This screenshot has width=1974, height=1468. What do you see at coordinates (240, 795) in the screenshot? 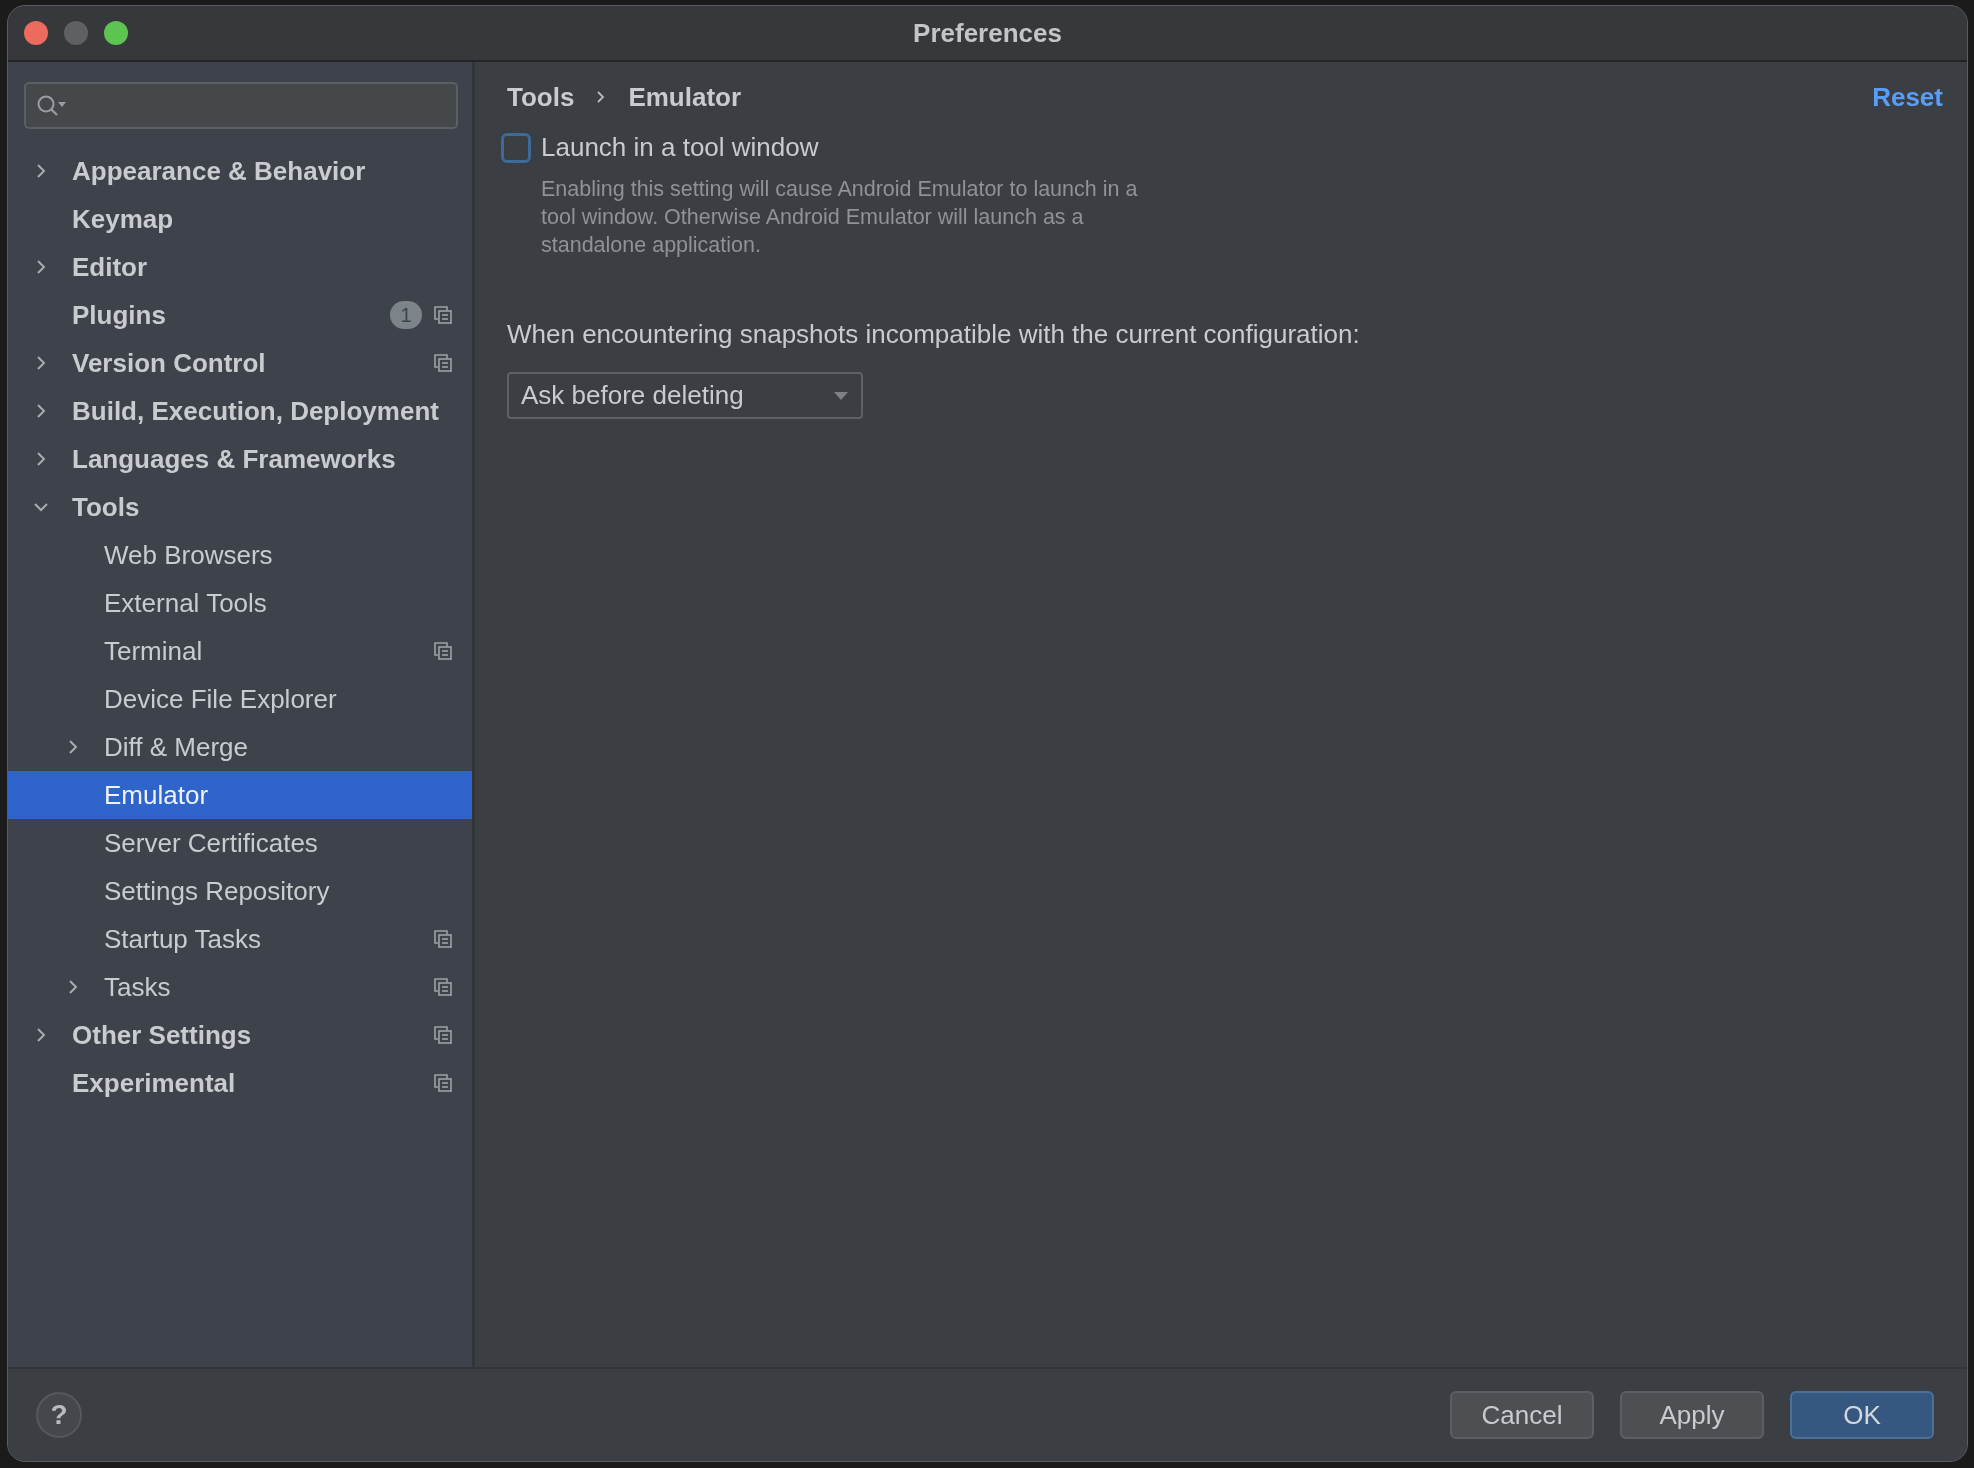
I see `settings-tree-item: Emulator` at bounding box center [240, 795].